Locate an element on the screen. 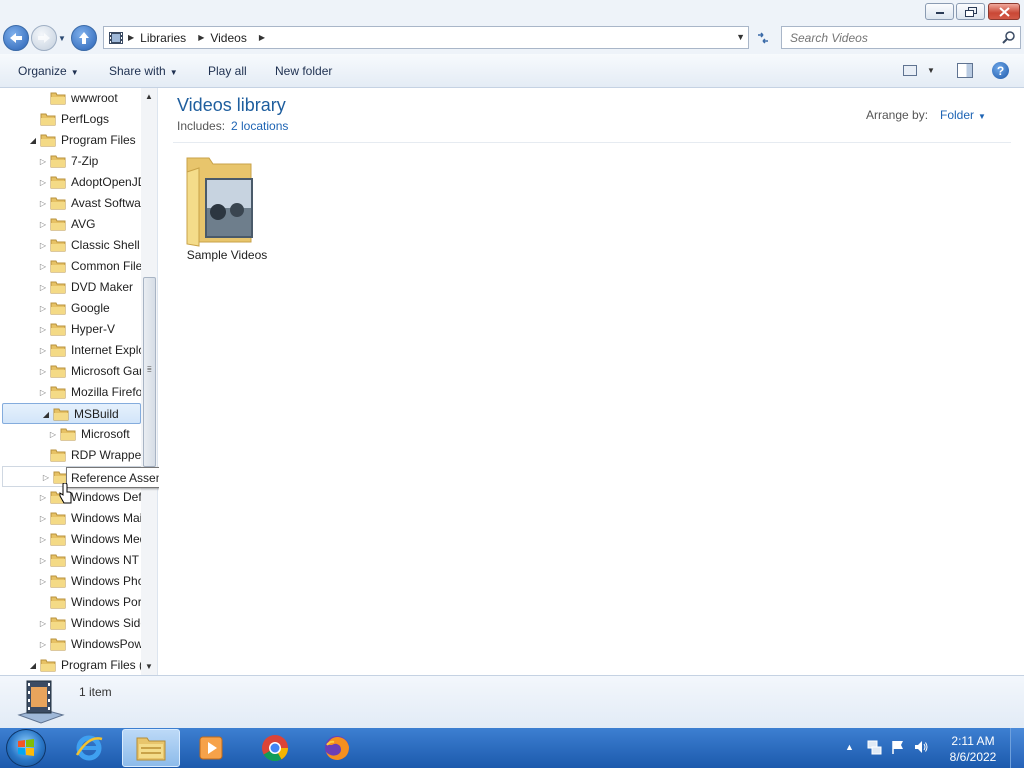 This screenshot has height=768, width=1024. network-icon is located at coordinates (874, 747).